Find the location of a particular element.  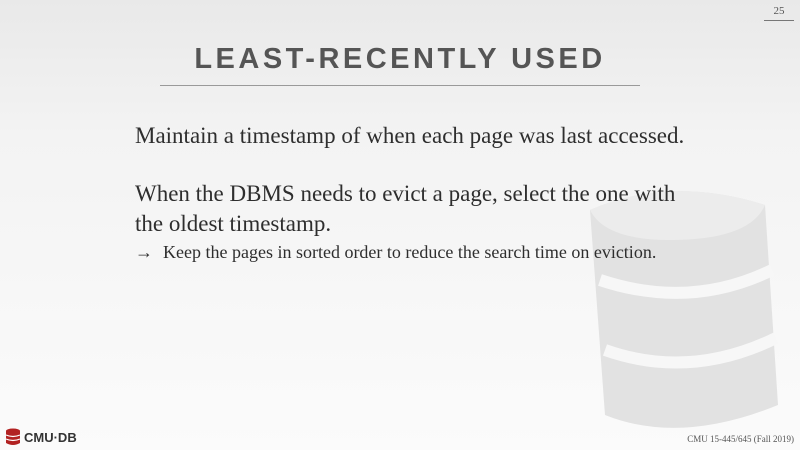

logo-text: CMU·DB is located at coordinates (50, 437).